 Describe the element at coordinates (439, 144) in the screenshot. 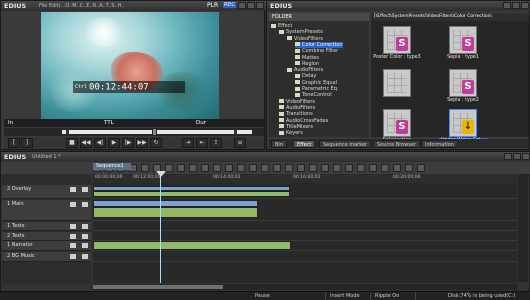

I see `tab-information: Information` at that location.